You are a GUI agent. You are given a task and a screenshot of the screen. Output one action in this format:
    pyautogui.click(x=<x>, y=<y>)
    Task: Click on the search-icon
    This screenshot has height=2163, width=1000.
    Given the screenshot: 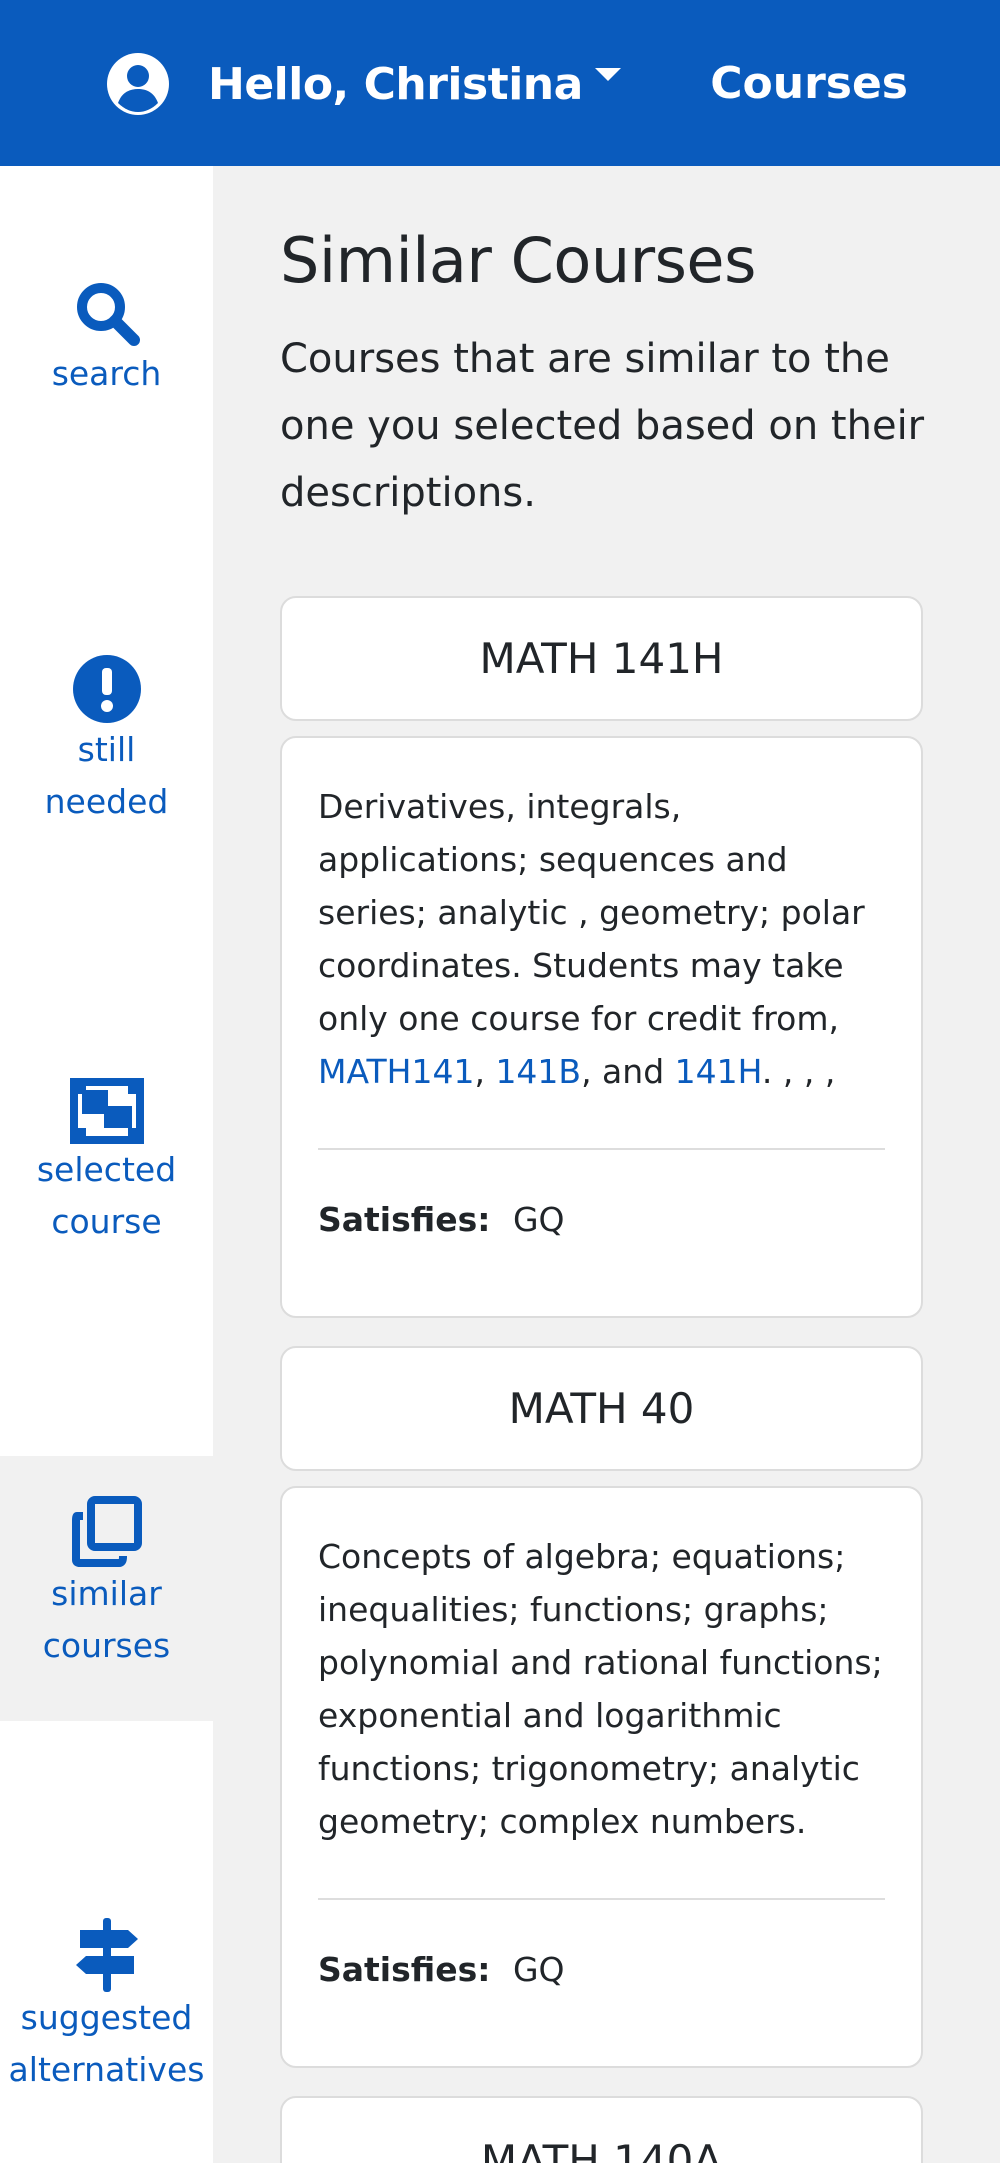 What is the action you would take?
    pyautogui.click(x=108, y=314)
    